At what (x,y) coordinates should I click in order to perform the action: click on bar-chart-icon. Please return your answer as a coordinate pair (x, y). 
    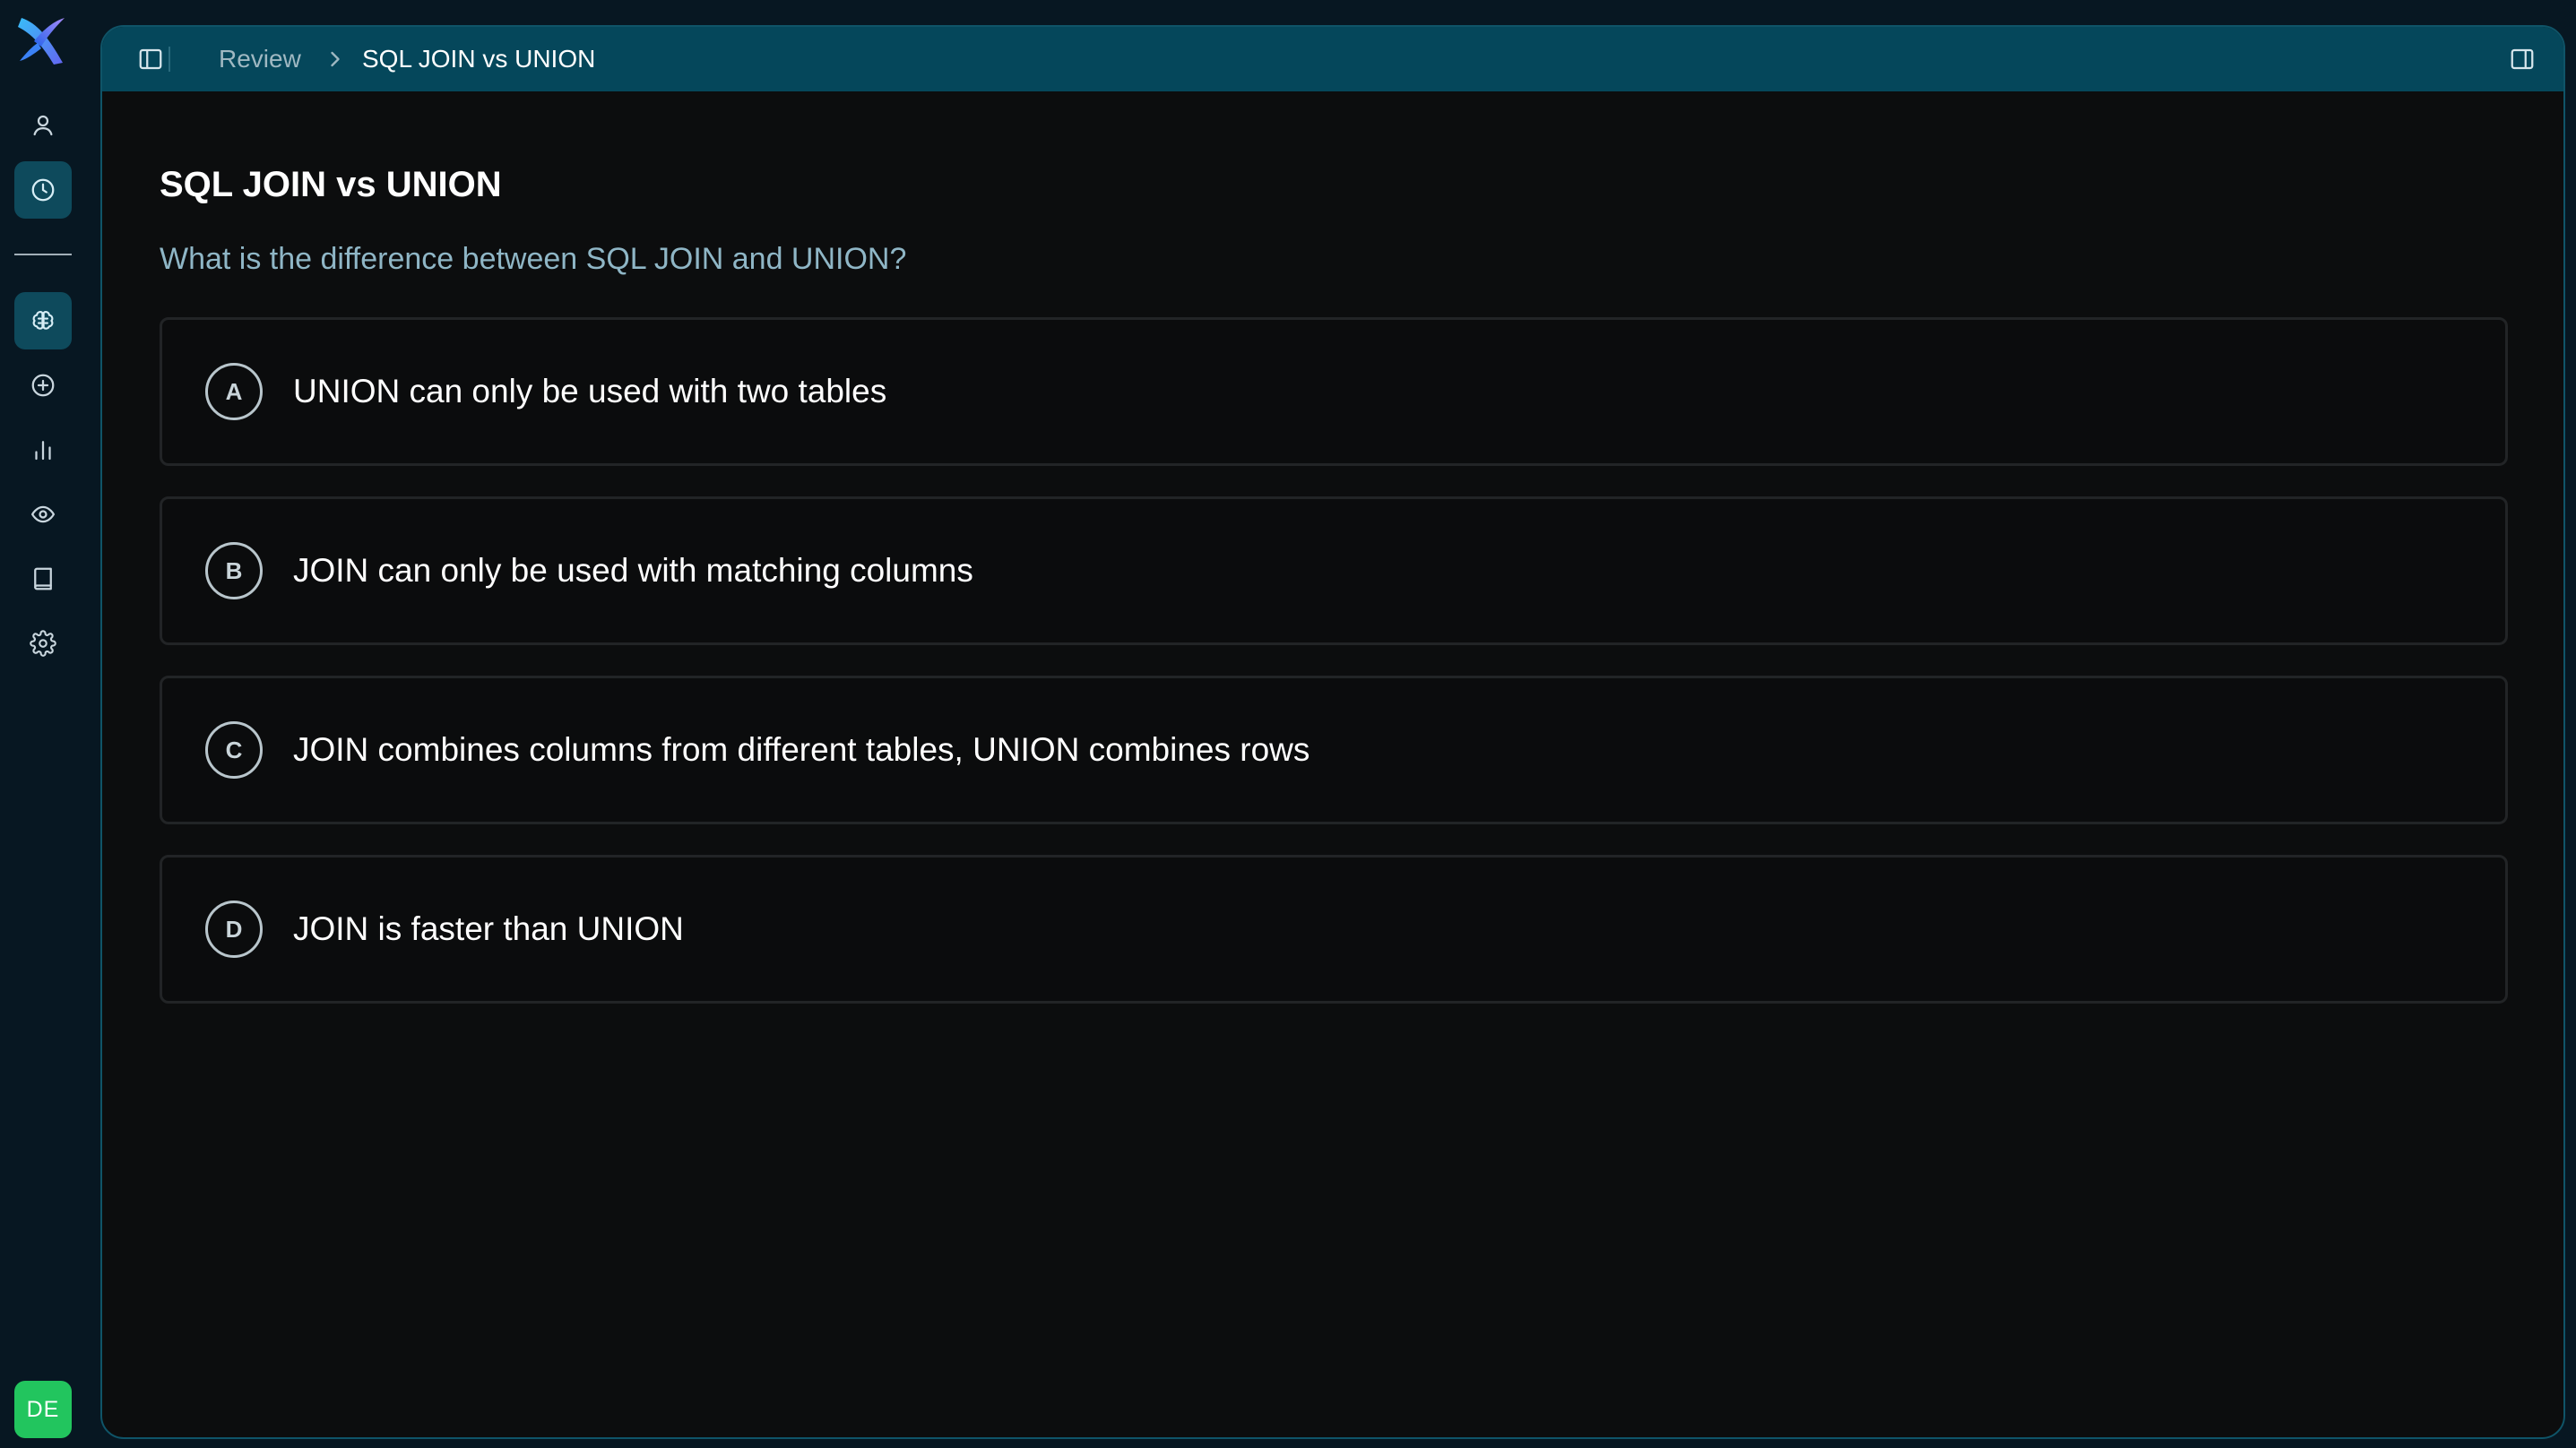
    Looking at the image, I should click on (43, 451).